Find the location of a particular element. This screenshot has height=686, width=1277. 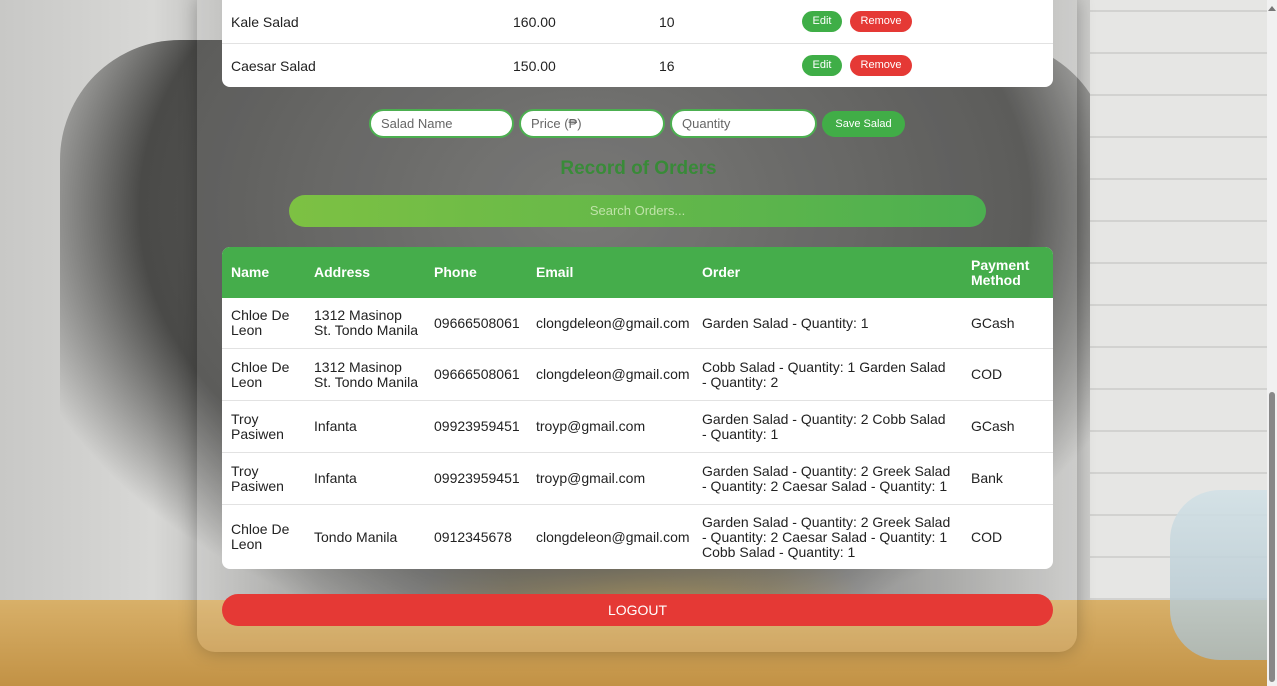

page-scrollbar is located at coordinates (1272, 343).